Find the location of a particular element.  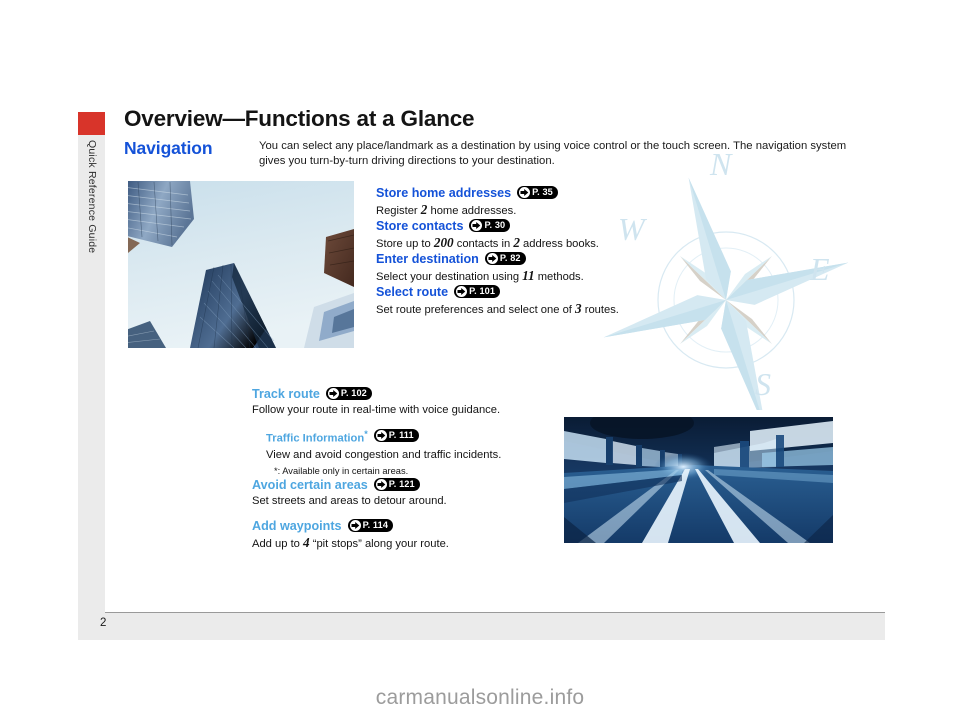

desc-post: routes. is located at coordinates (600, 310).